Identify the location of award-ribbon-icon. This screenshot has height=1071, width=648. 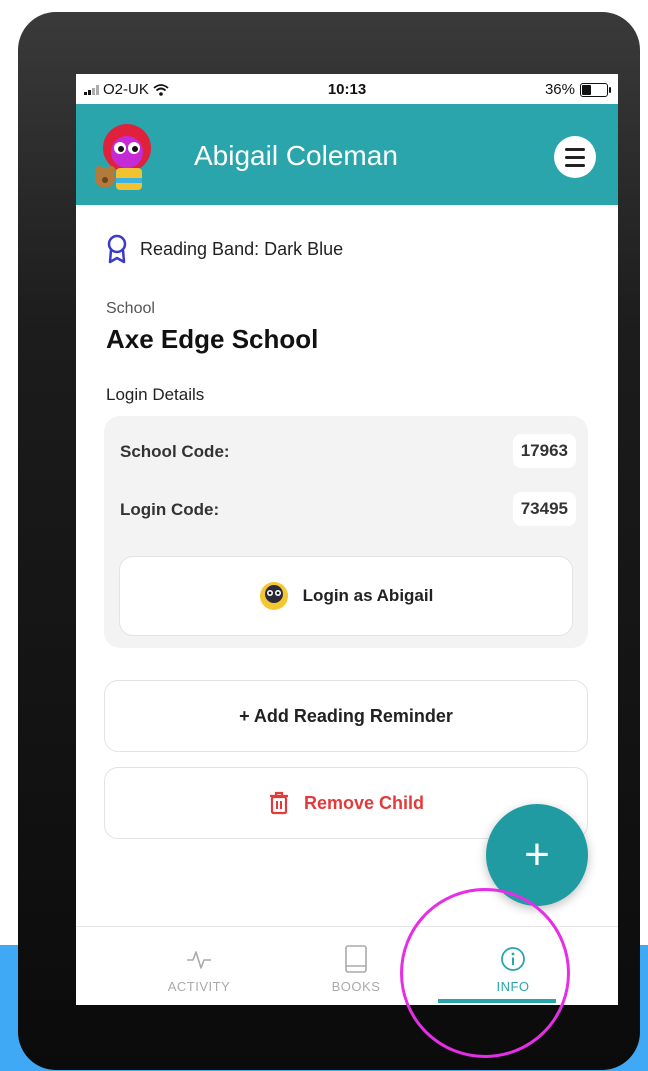
(117, 249).